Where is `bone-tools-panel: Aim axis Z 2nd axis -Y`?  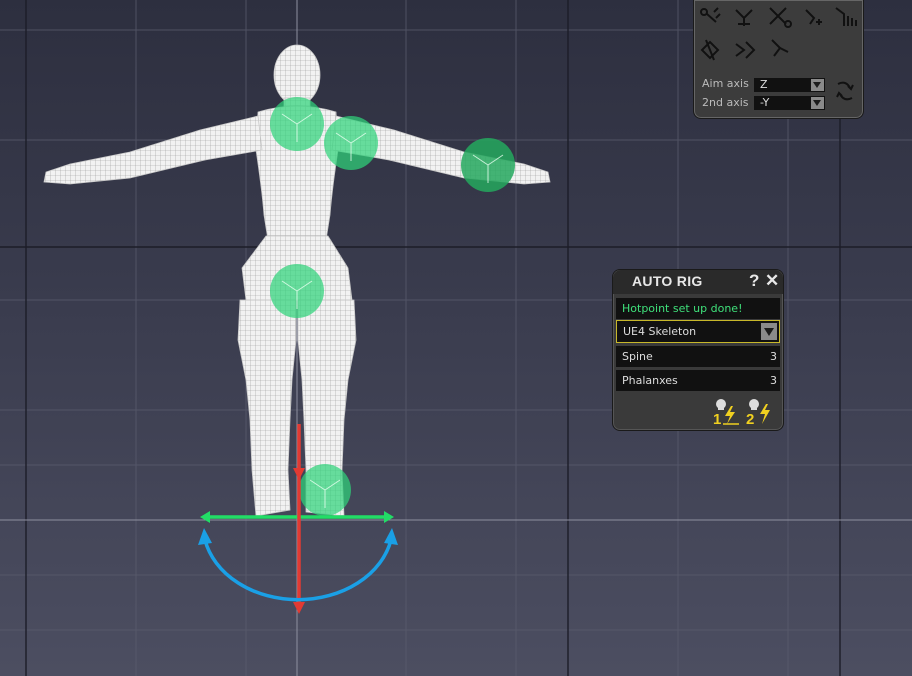
bone-tools-panel: Aim axis Z 2nd axis -Y is located at coordinates (778, 59).